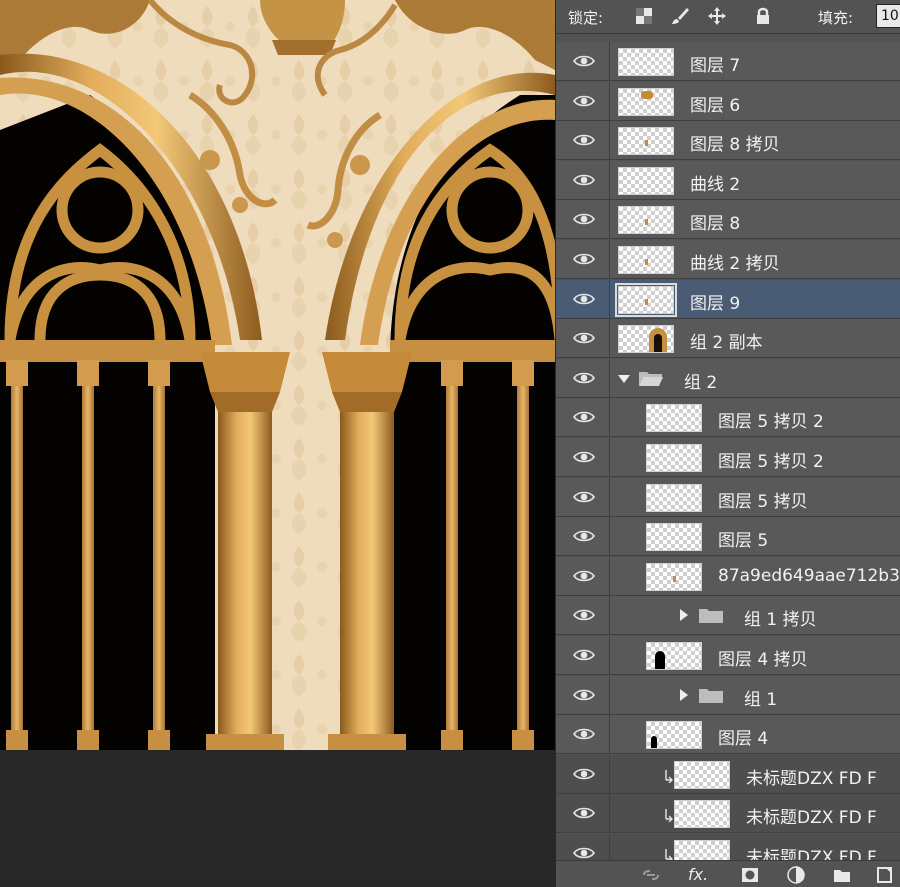  I want to click on clipping-mask-arrow-icon, so click(669, 853).